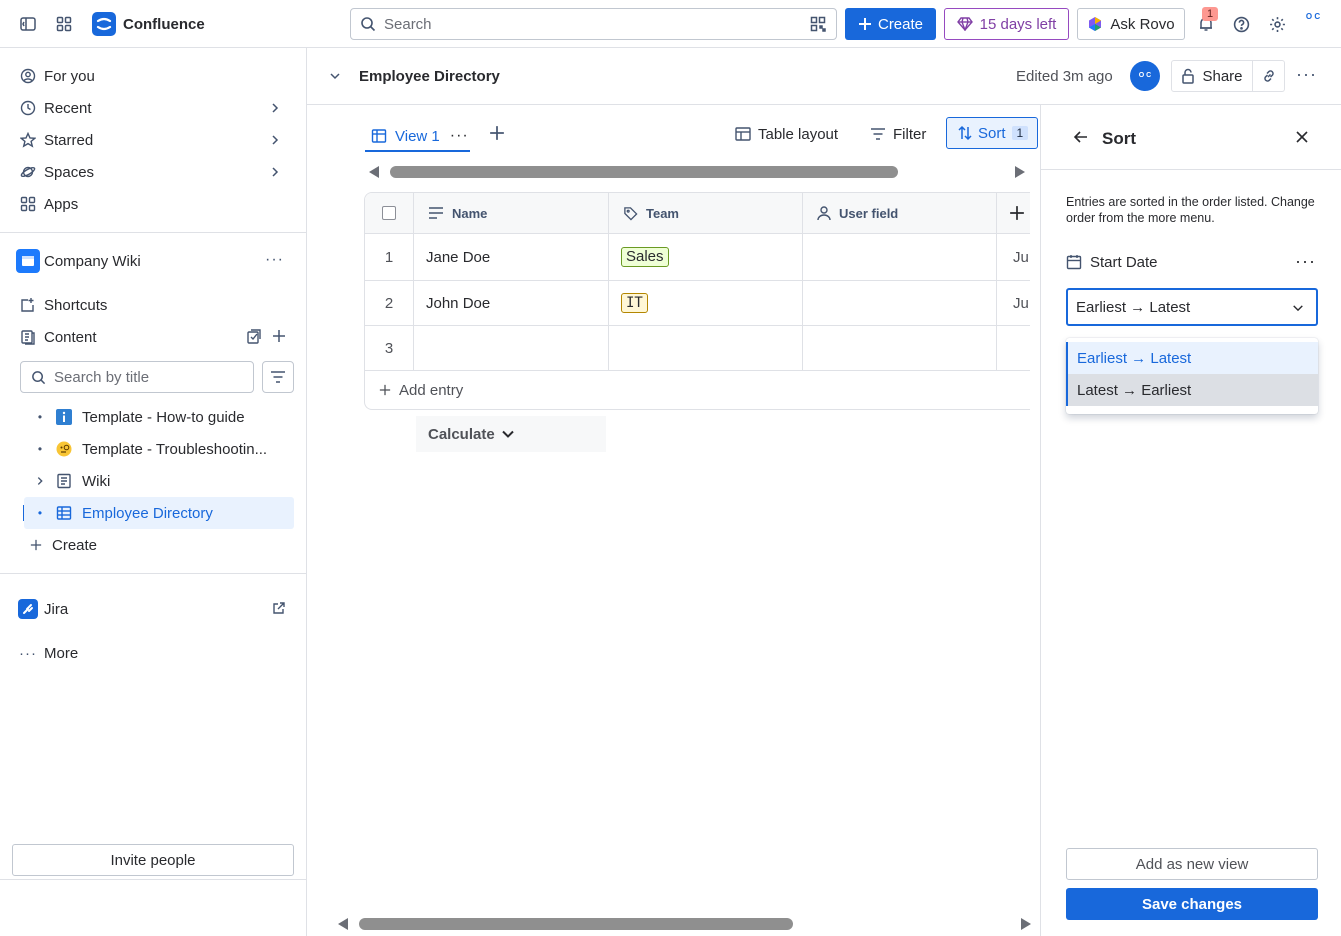 This screenshot has width=1341, height=936. Describe the element at coordinates (1081, 137) in the screenshot. I see `back-arrow-icon` at that location.